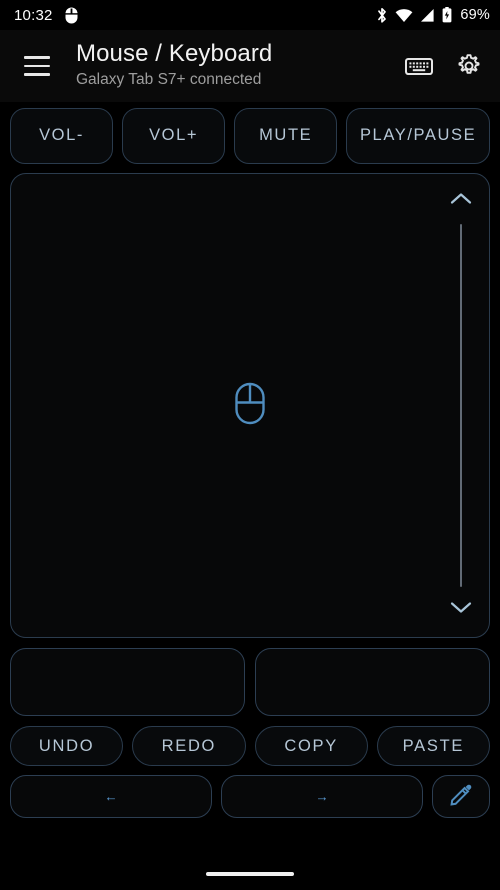 The height and width of the screenshot is (890, 500). Describe the element at coordinates (250, 15) in the screenshot. I see `status-bar: 10:32 69%` at that location.